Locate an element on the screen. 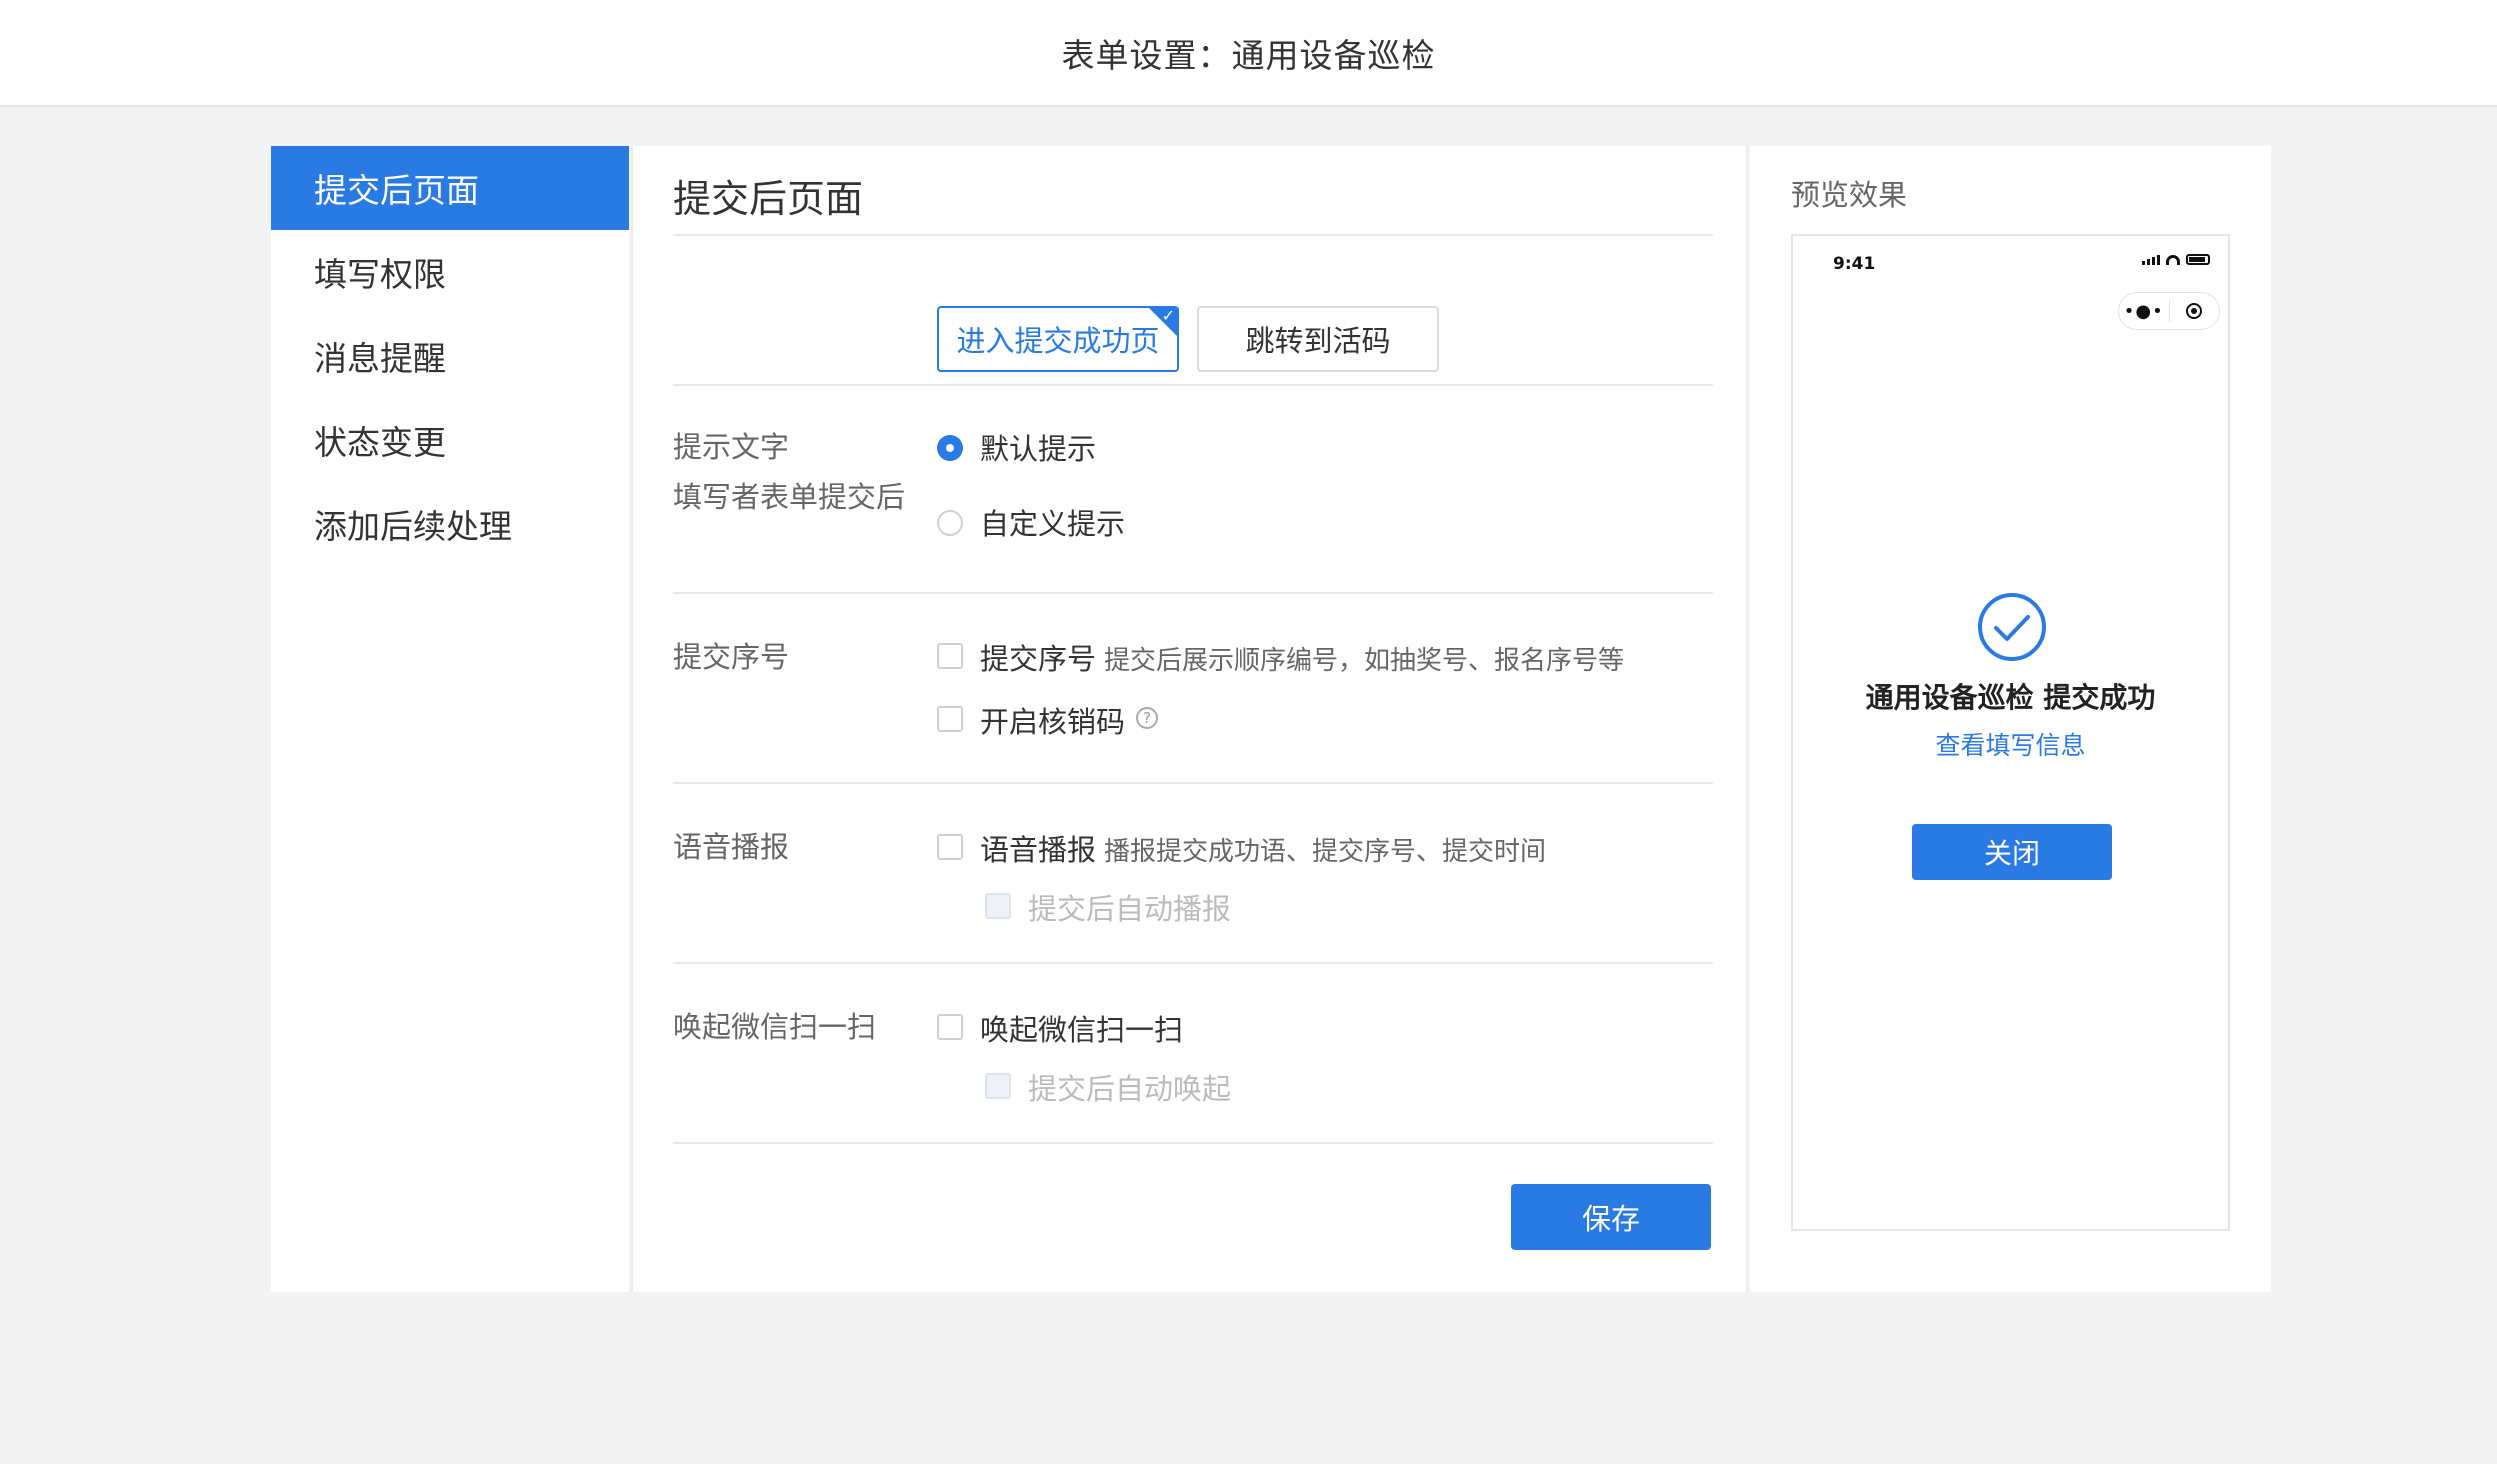 The width and height of the screenshot is (2497, 1464). panel-title: 提交后页面 is located at coordinates (768, 199).